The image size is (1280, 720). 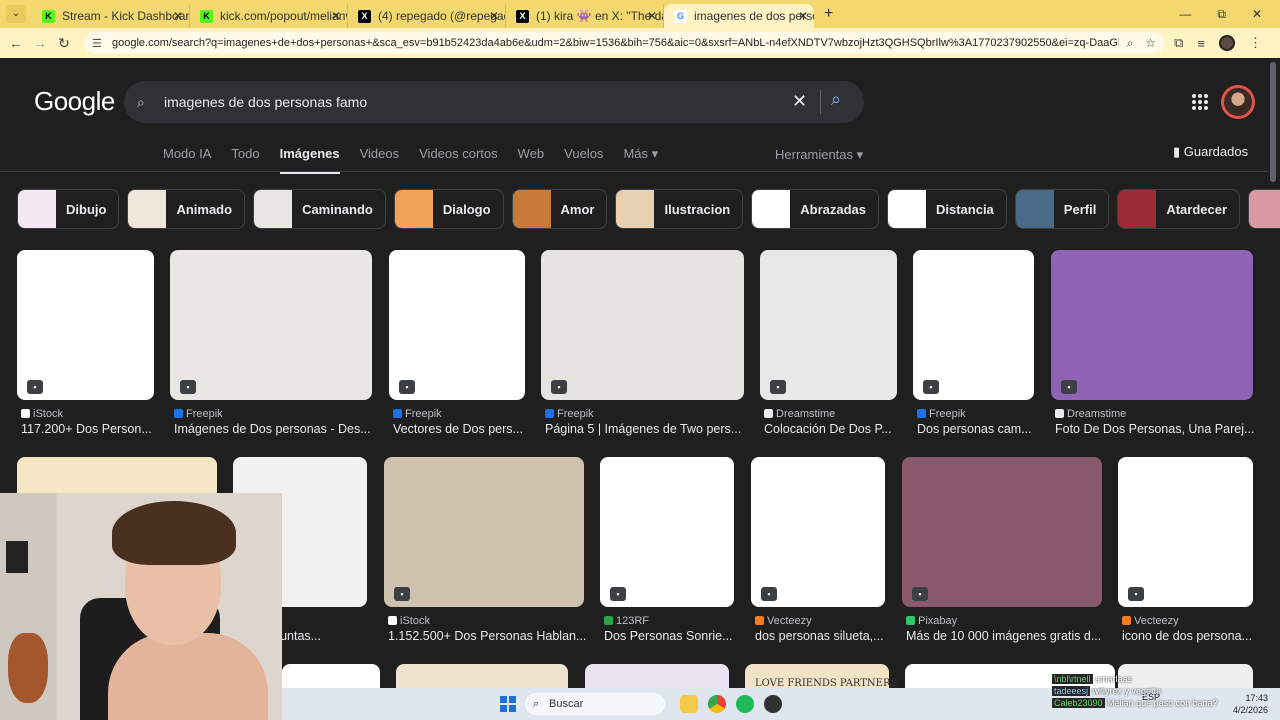 What do you see at coordinates (679, 209) in the screenshot?
I see `chip-ilustracion: Ilustracion` at bounding box center [679, 209].